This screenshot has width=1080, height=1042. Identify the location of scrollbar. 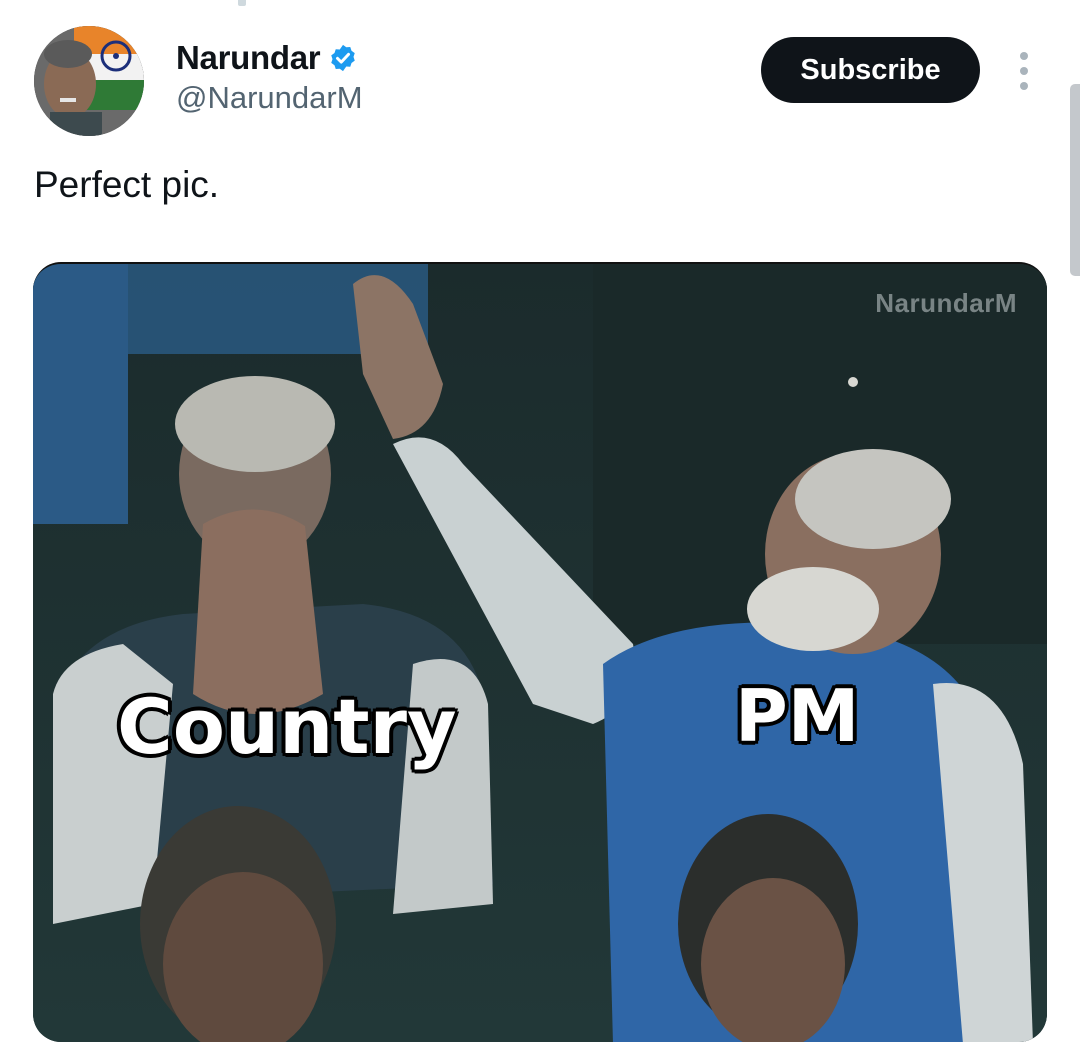
(1075, 180).